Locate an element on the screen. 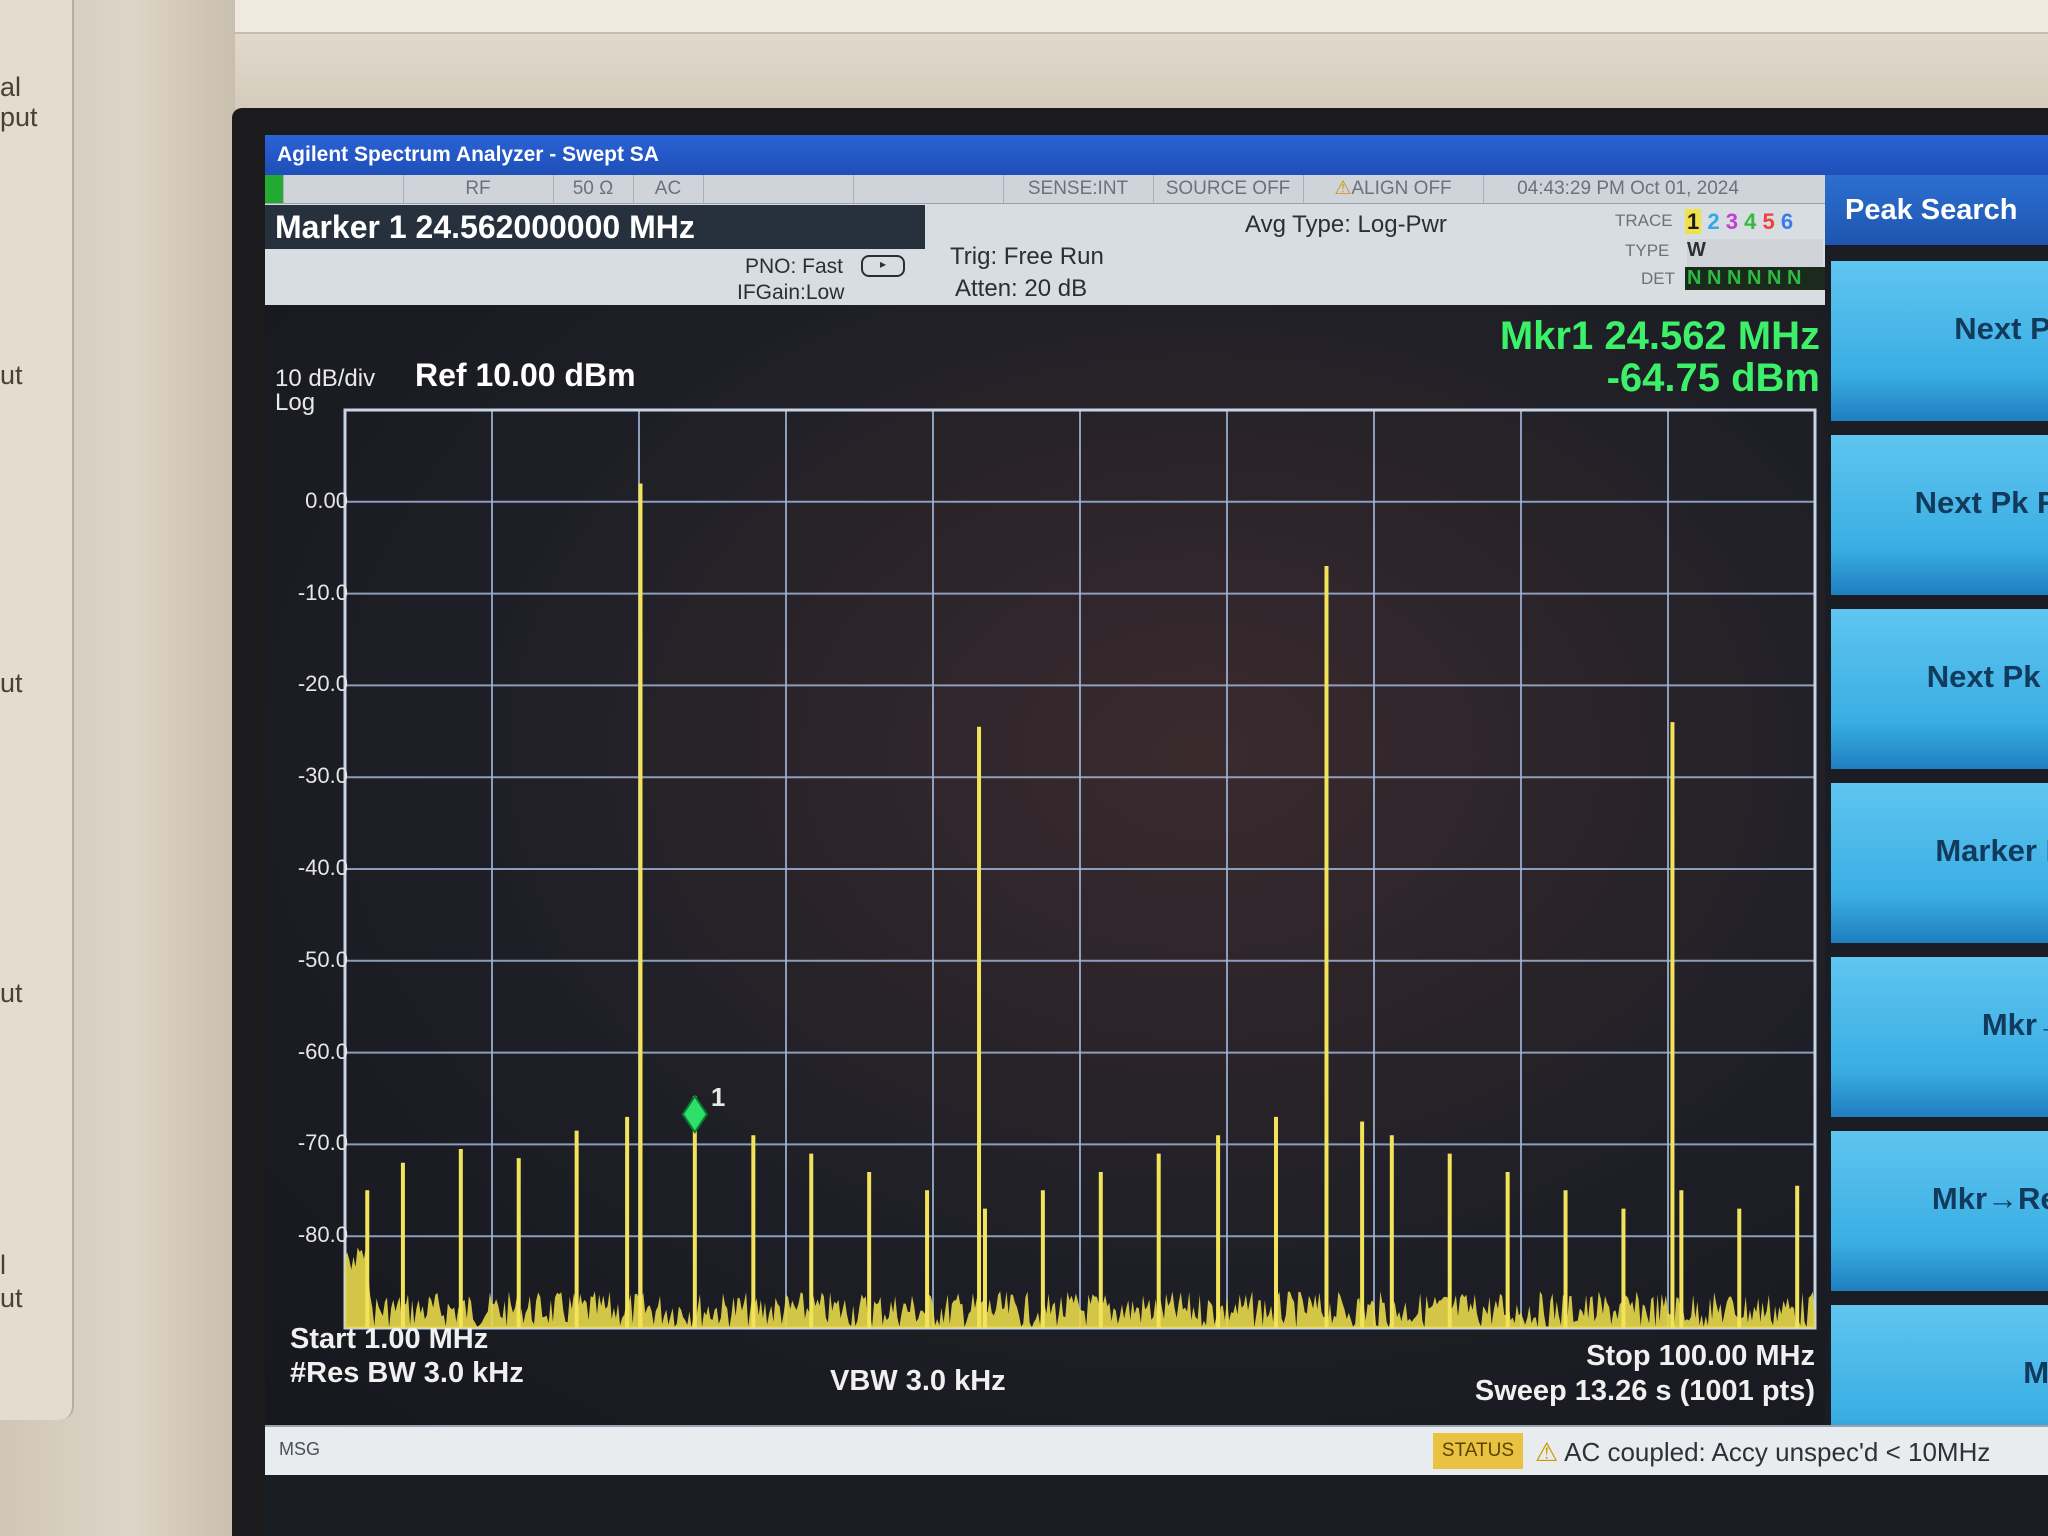 The image size is (2048, 1536). softkey-marker-delta: Marker D is located at coordinates (1939, 863).